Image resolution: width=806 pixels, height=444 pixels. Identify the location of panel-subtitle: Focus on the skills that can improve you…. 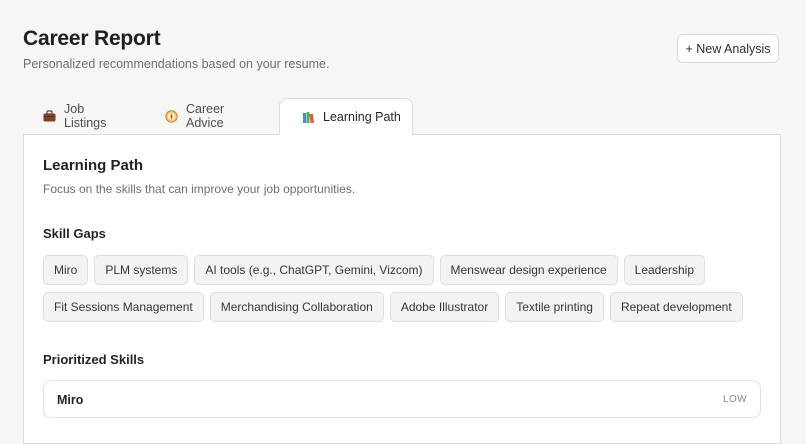
(199, 189).